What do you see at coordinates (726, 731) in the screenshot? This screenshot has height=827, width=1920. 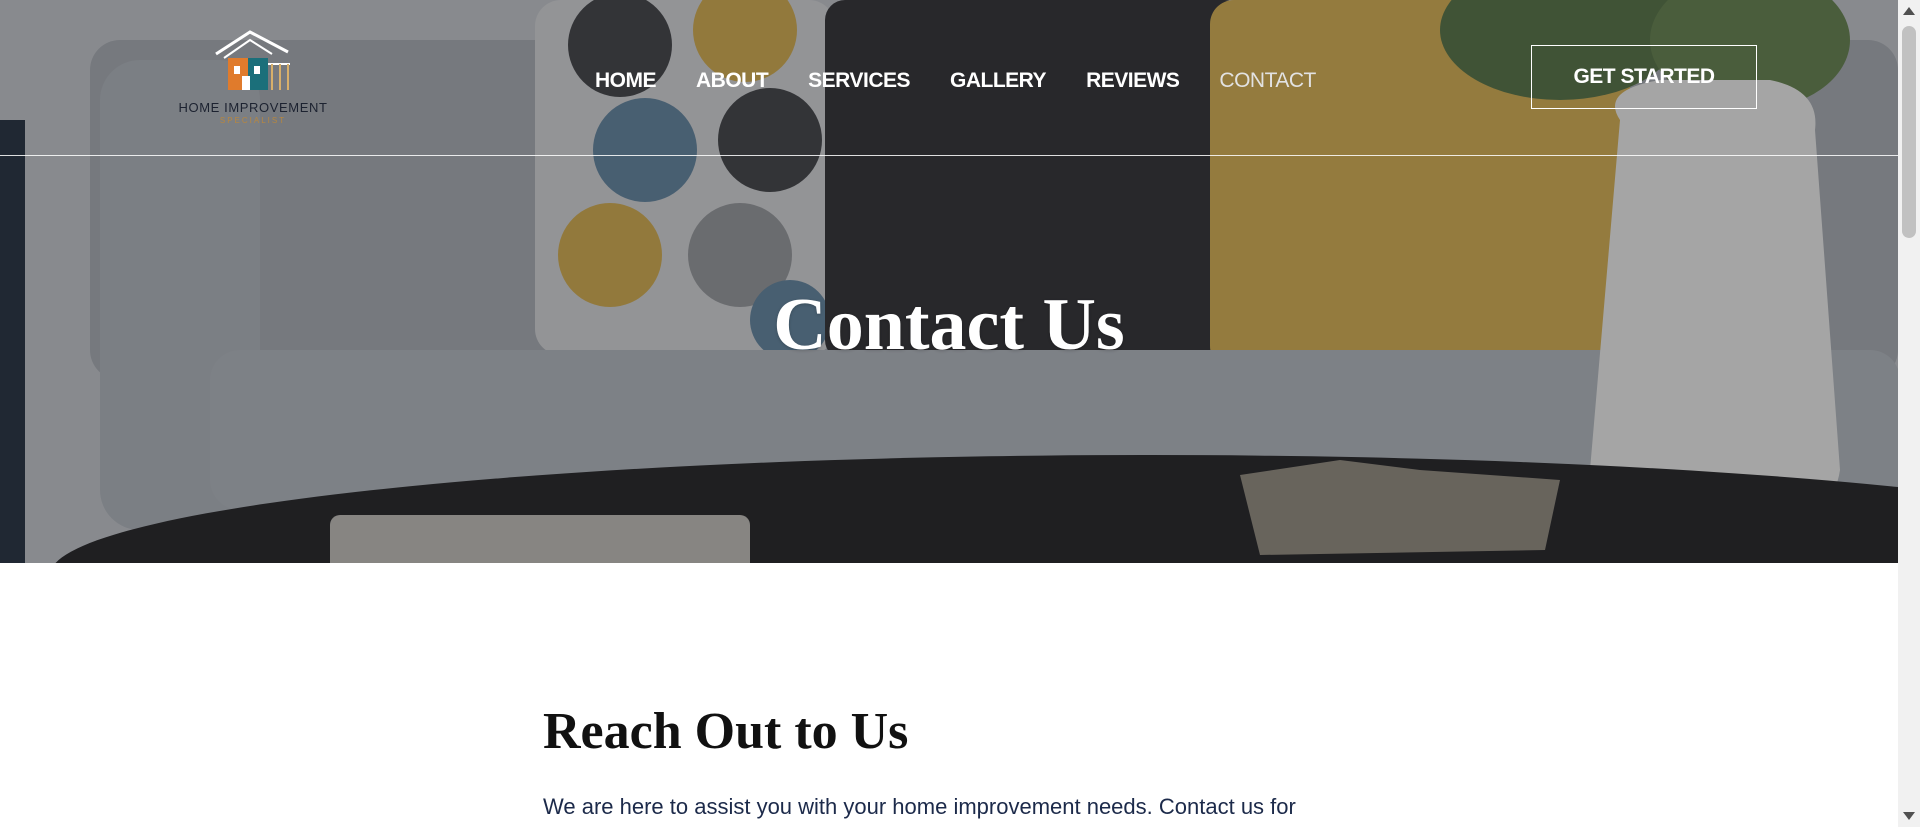 I see `section-heading: Reach Out to Us` at bounding box center [726, 731].